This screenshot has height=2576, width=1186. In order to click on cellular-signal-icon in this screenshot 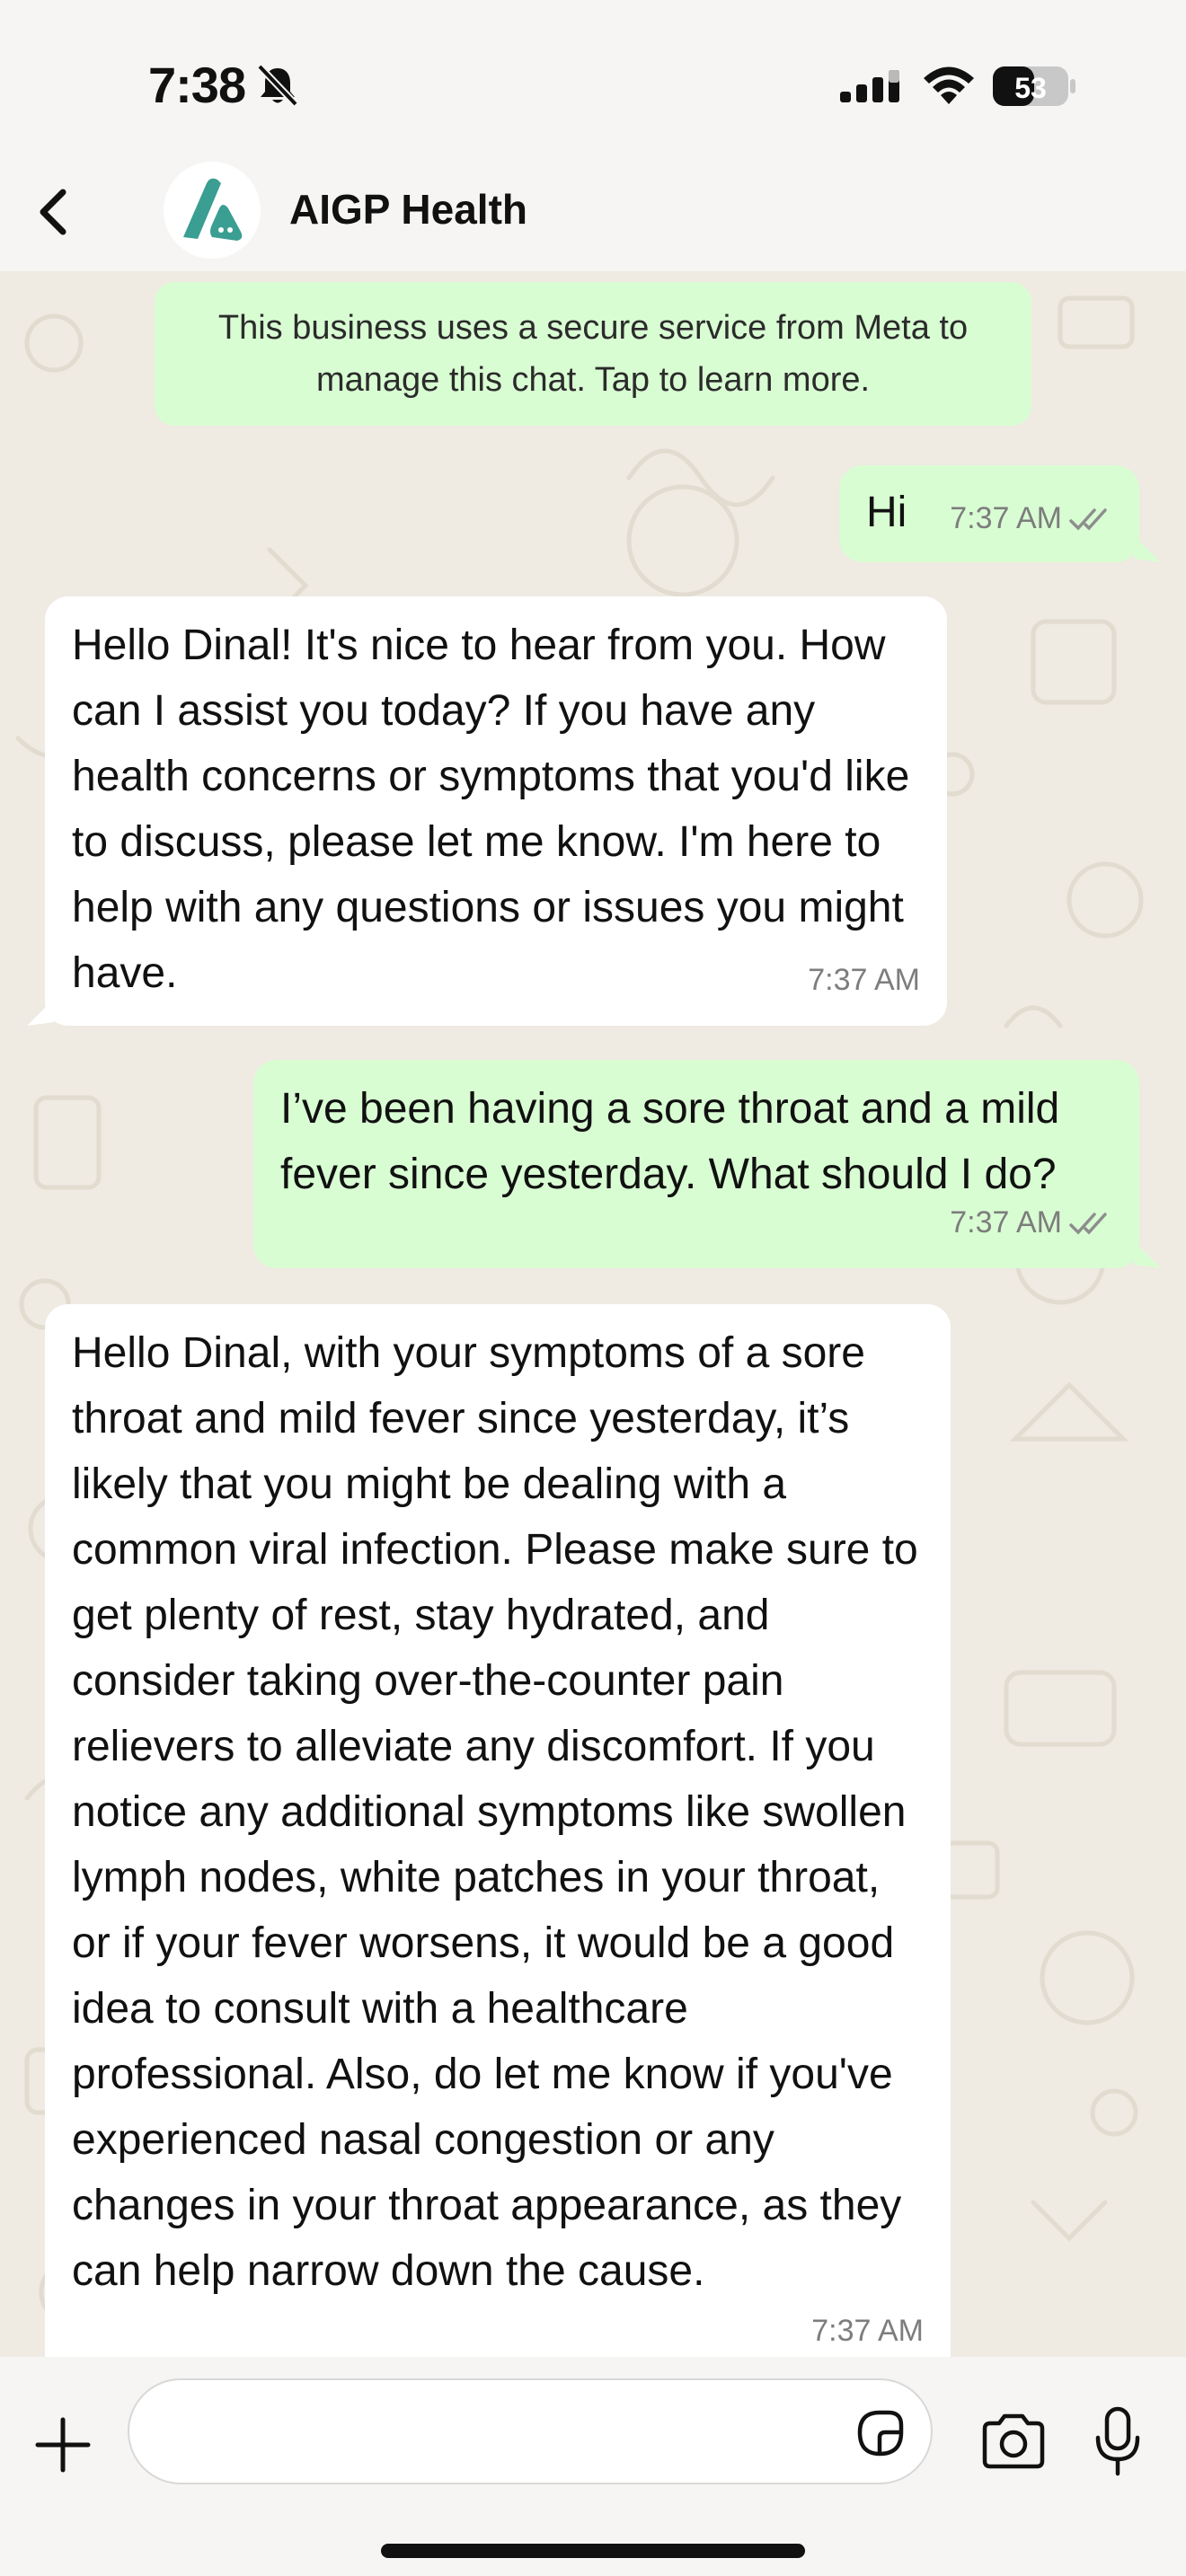, I will do `click(869, 86)`.